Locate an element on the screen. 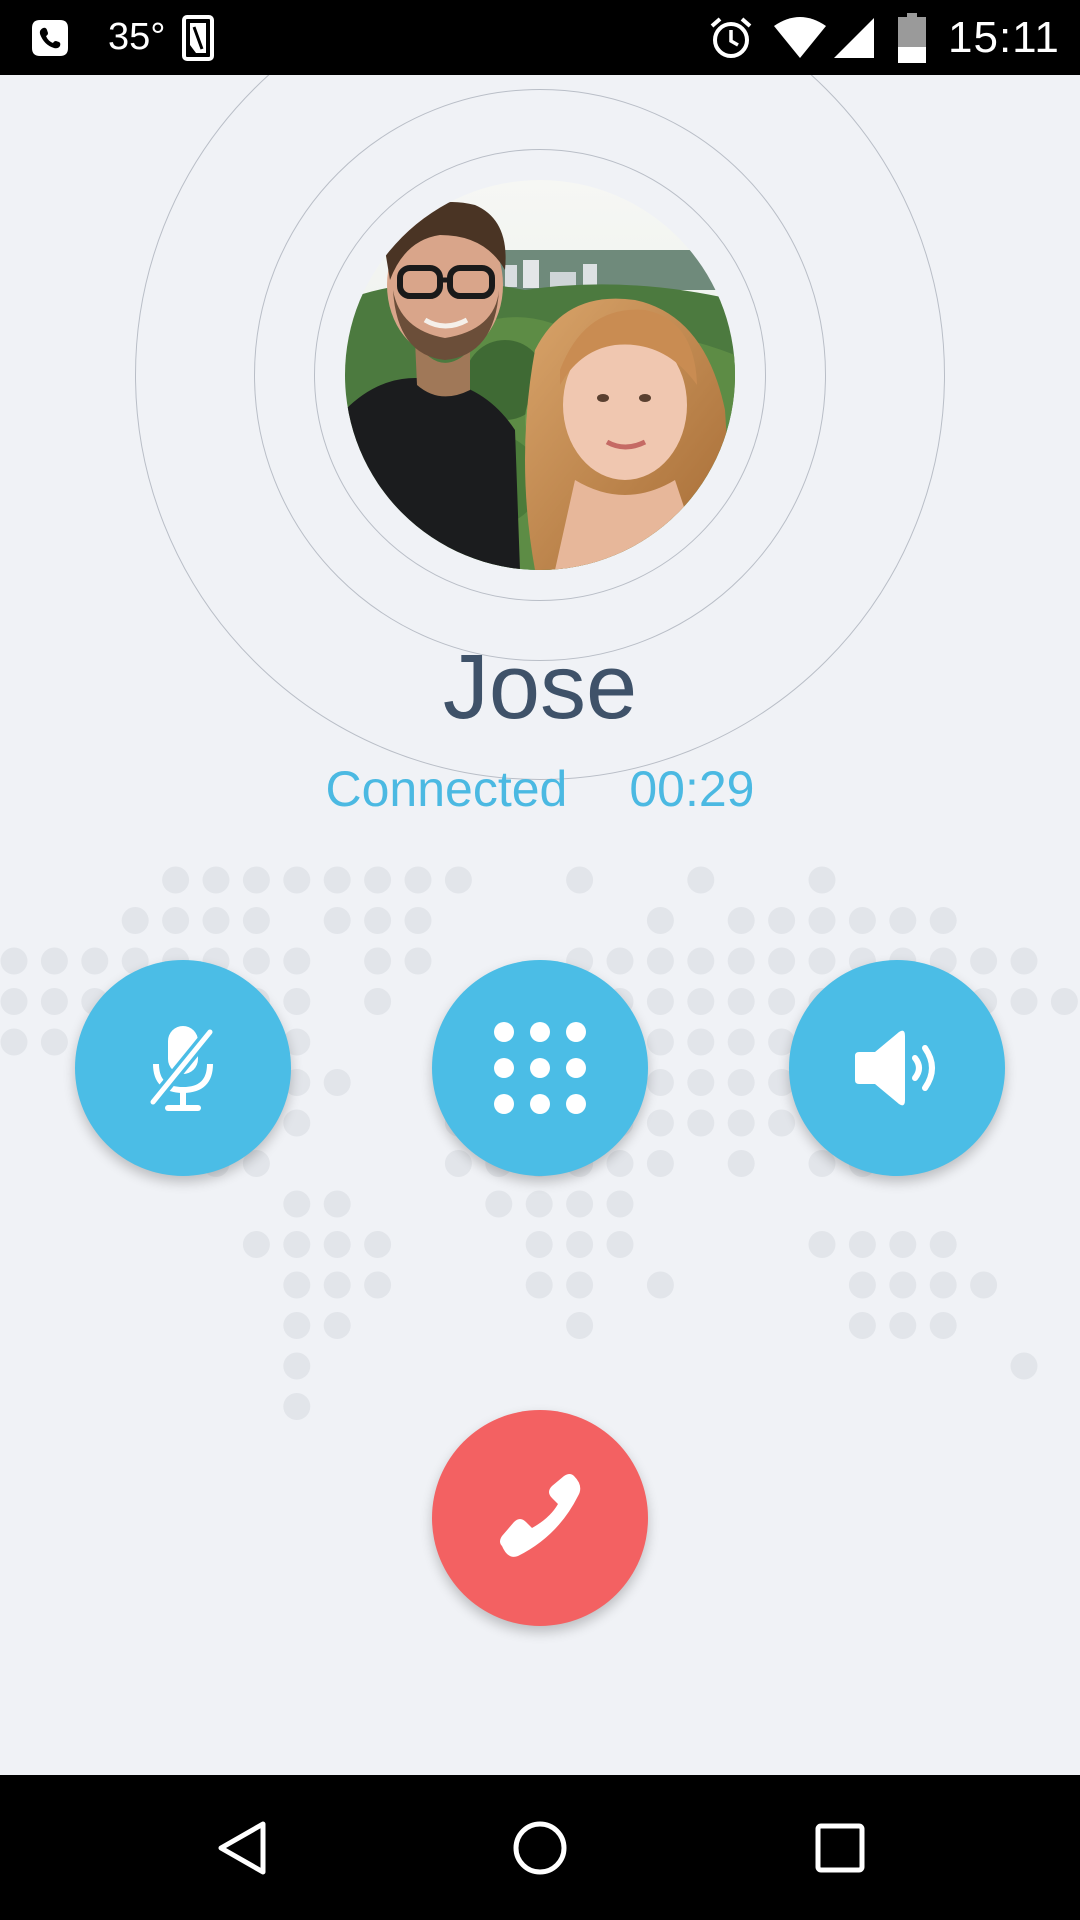 The image size is (1080, 1920). clock: 15:11 is located at coordinates (1004, 37).